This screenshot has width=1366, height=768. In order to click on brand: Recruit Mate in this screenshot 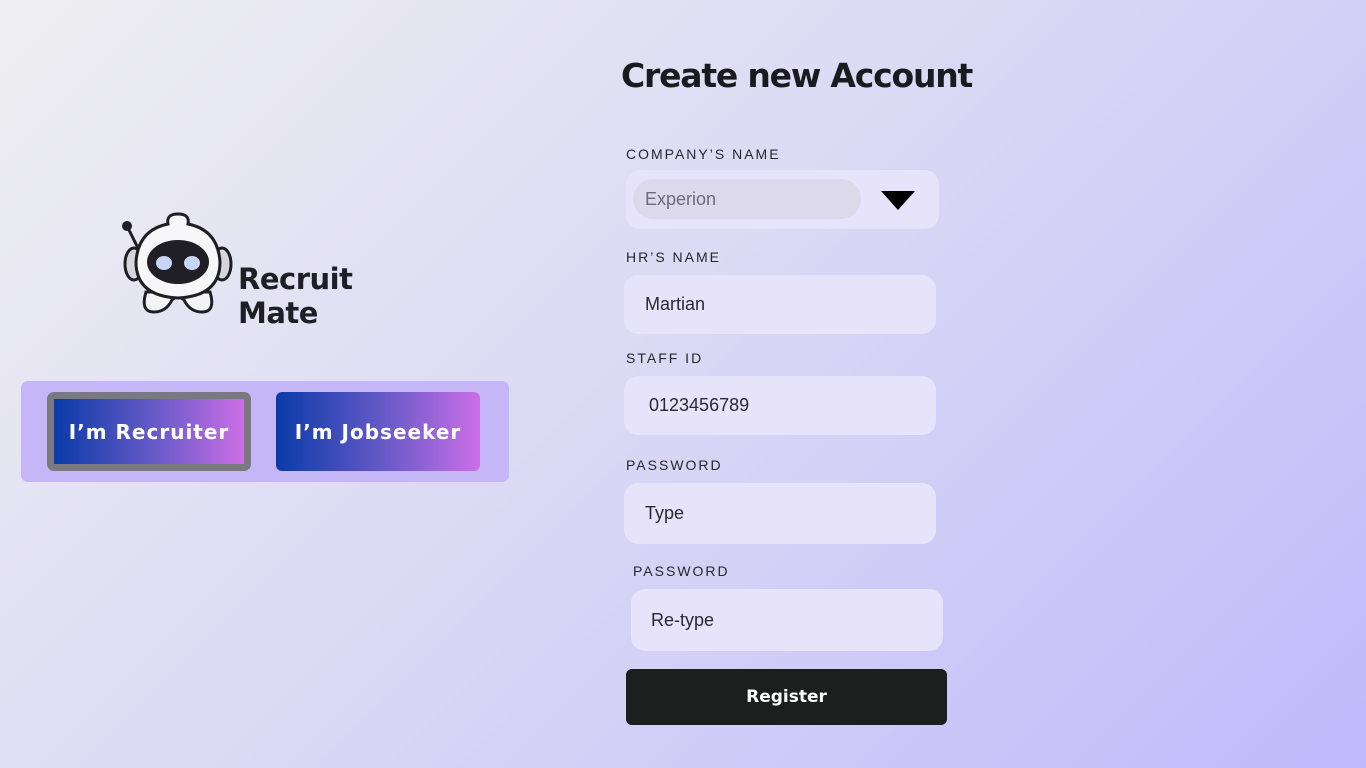, I will do `click(278, 267)`.